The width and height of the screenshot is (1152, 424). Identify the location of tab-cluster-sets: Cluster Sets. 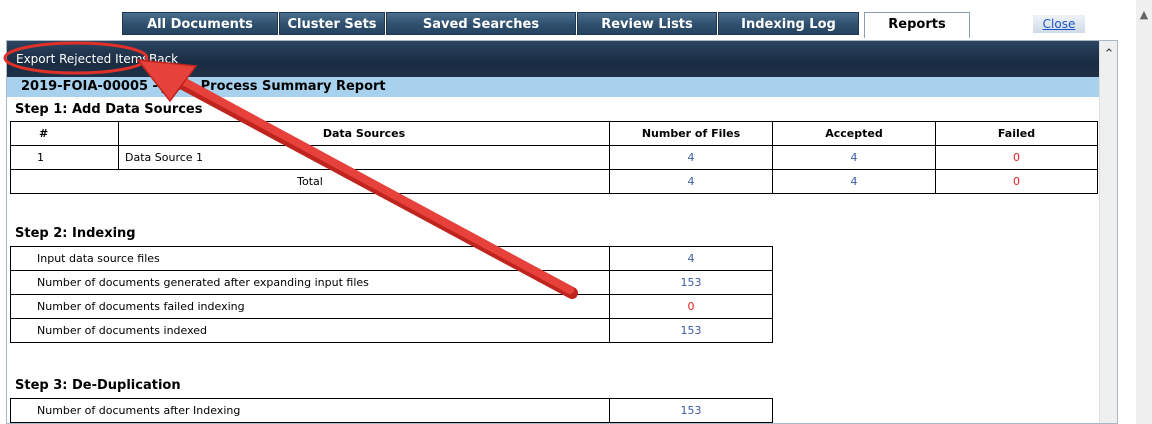
(332, 23).